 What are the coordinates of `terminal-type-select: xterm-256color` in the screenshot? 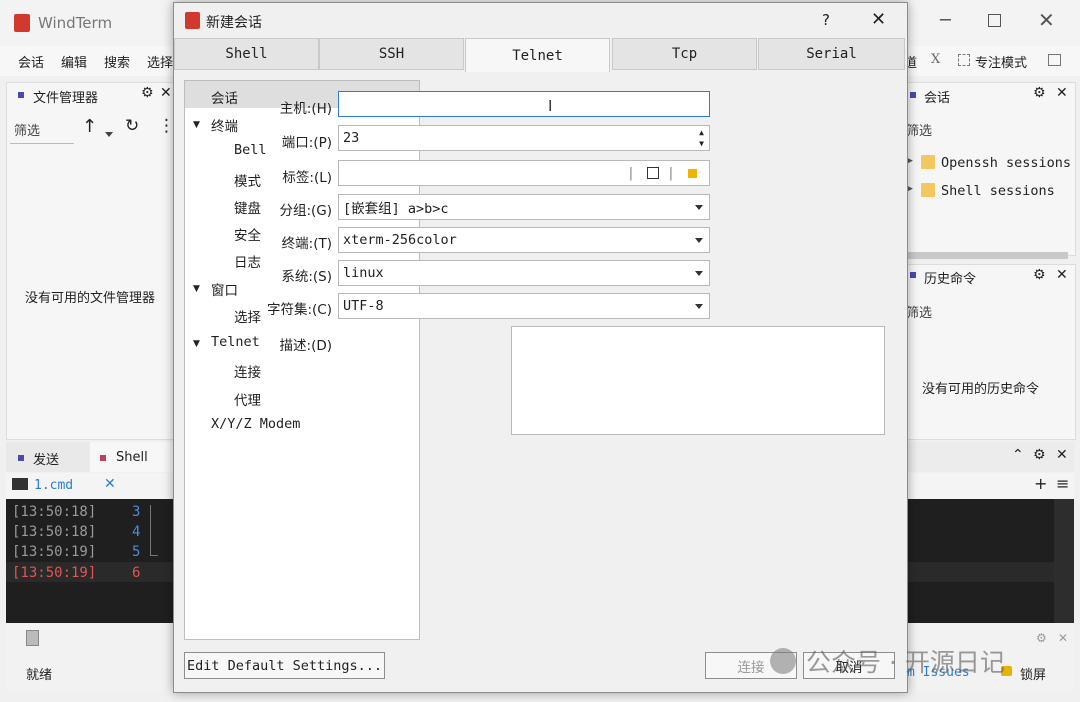 It's located at (524, 240).